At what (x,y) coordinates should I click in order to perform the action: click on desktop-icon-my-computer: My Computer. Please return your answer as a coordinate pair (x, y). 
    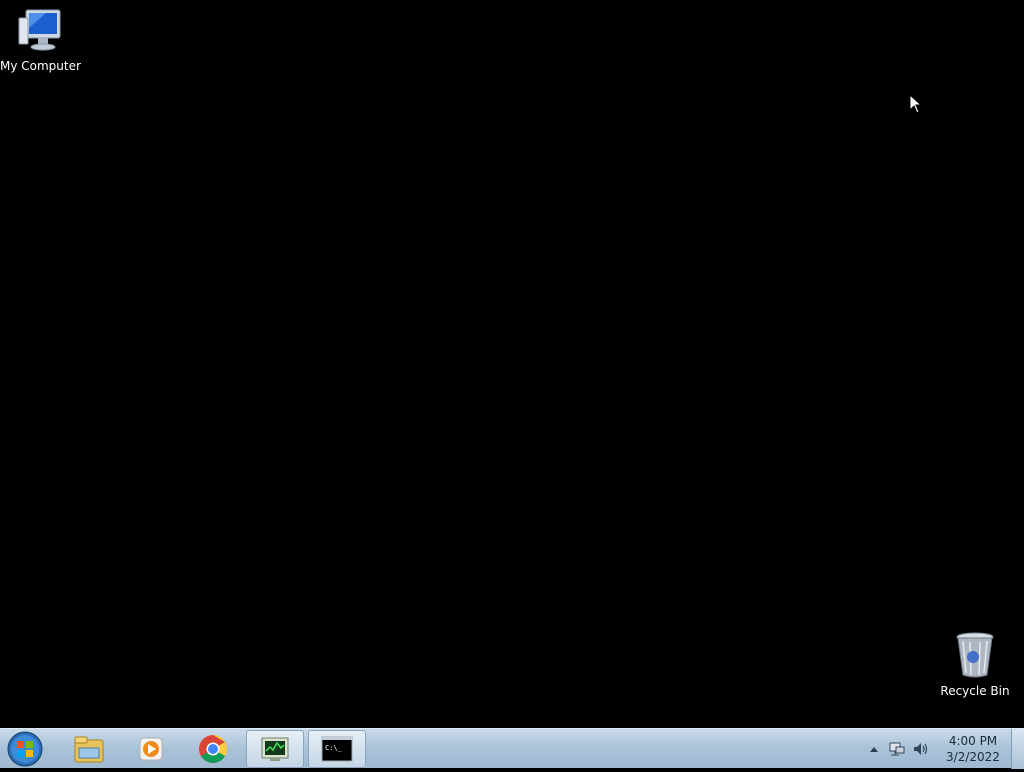
    Looking at the image, I should click on (40, 40).